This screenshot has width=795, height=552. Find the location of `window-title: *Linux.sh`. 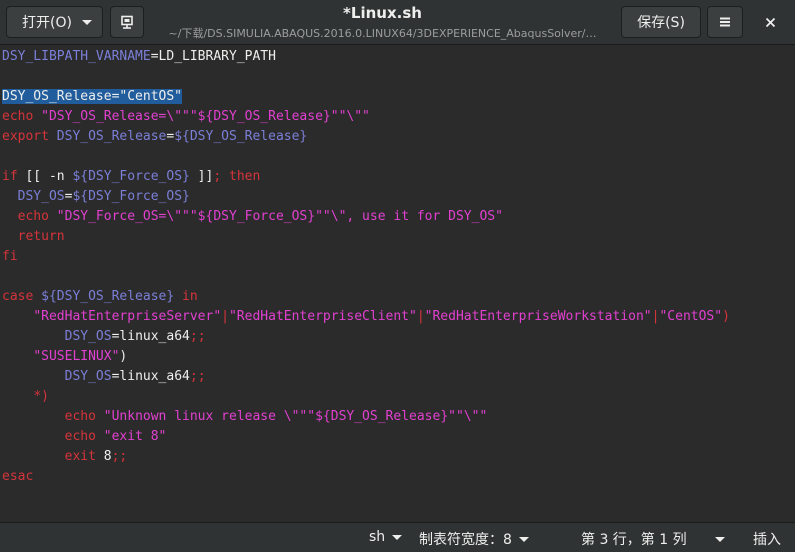

window-title: *Linux.sh is located at coordinates (382, 13).